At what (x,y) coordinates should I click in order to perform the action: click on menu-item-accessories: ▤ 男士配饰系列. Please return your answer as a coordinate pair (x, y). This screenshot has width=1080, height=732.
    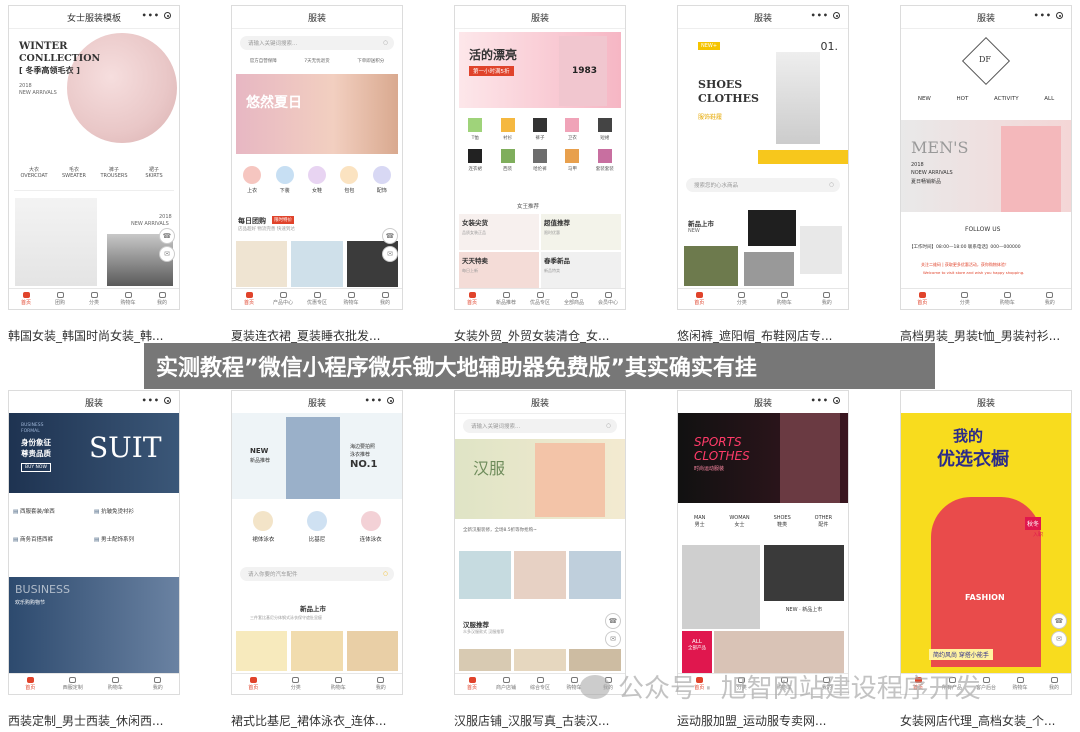
    Looking at the image, I should click on (134, 539).